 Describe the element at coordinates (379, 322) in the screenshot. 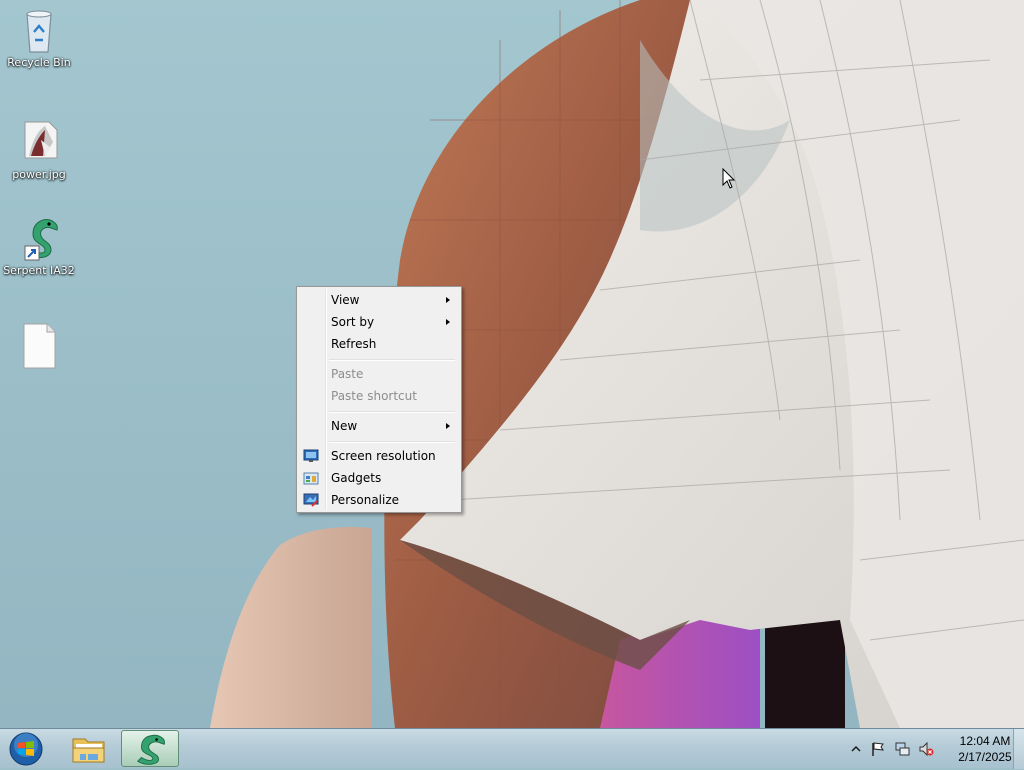

I see `menu-item-sort-by: Sort by` at that location.